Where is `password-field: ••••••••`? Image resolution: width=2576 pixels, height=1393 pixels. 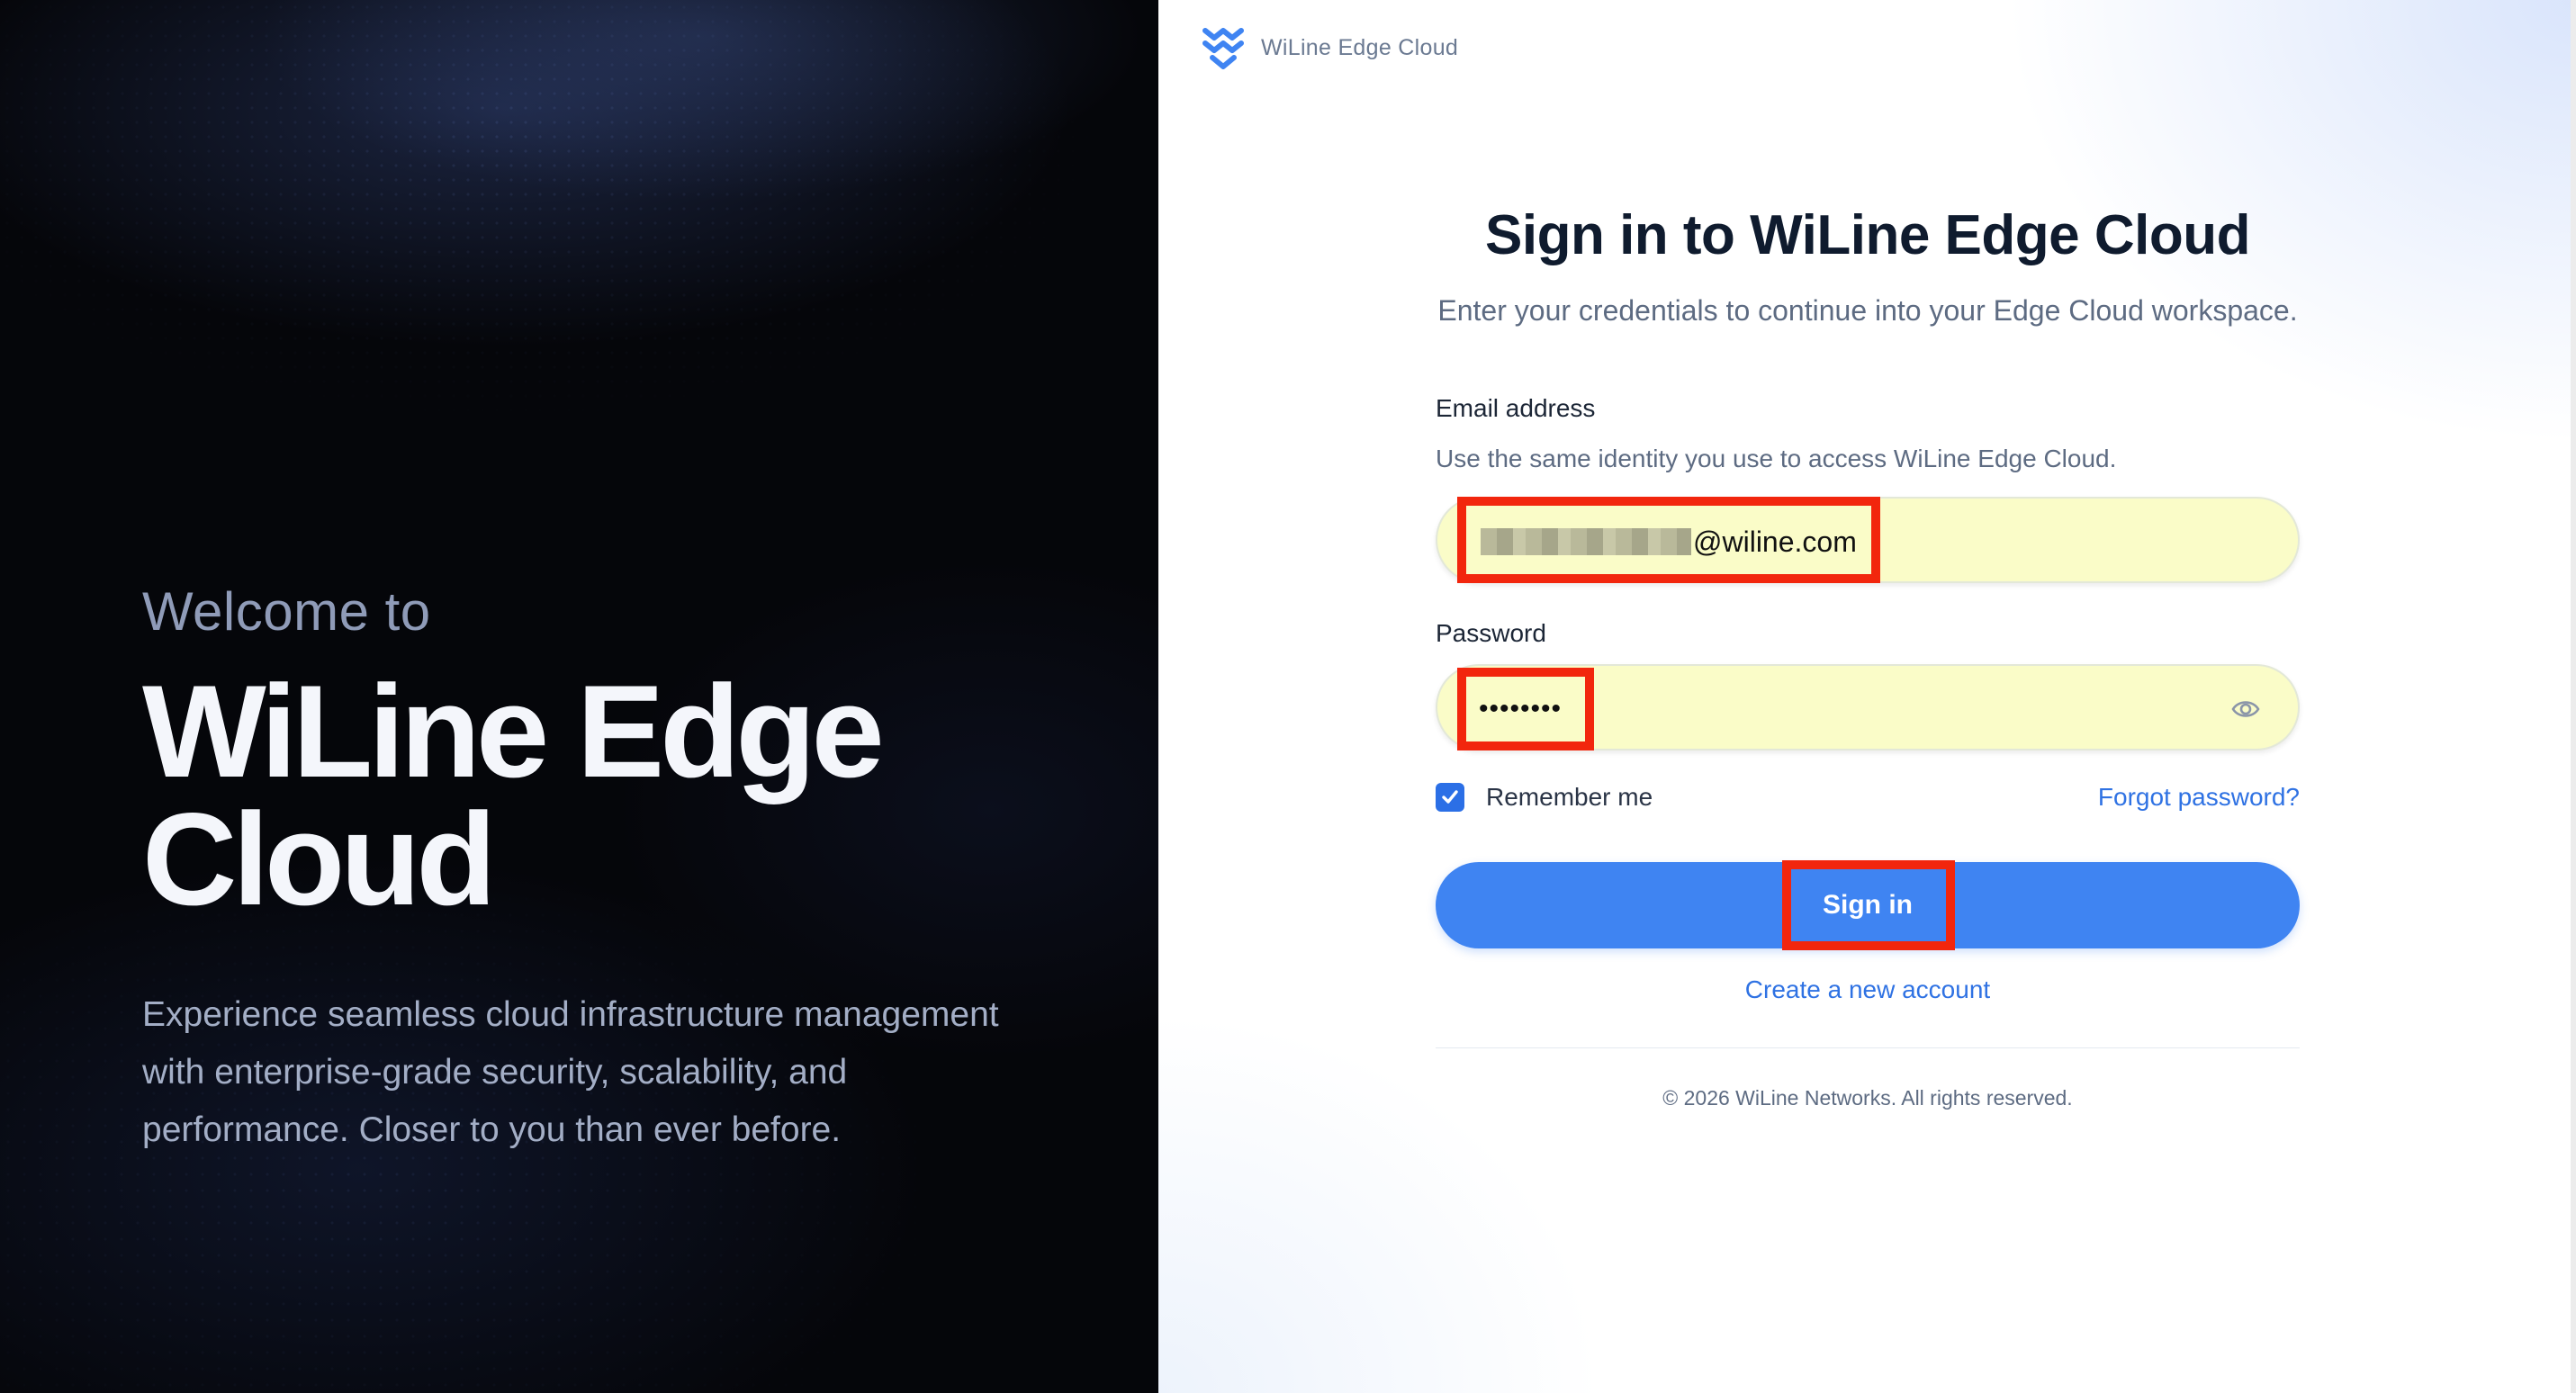 password-field: •••••••• is located at coordinates (1868, 707).